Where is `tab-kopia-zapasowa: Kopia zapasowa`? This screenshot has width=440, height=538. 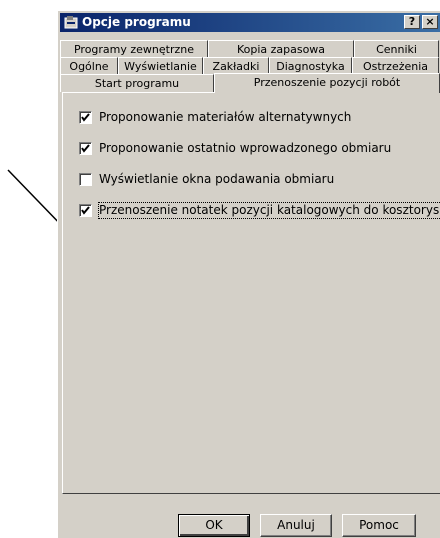 tab-kopia-zapasowa: Kopia zapasowa is located at coordinates (281, 49).